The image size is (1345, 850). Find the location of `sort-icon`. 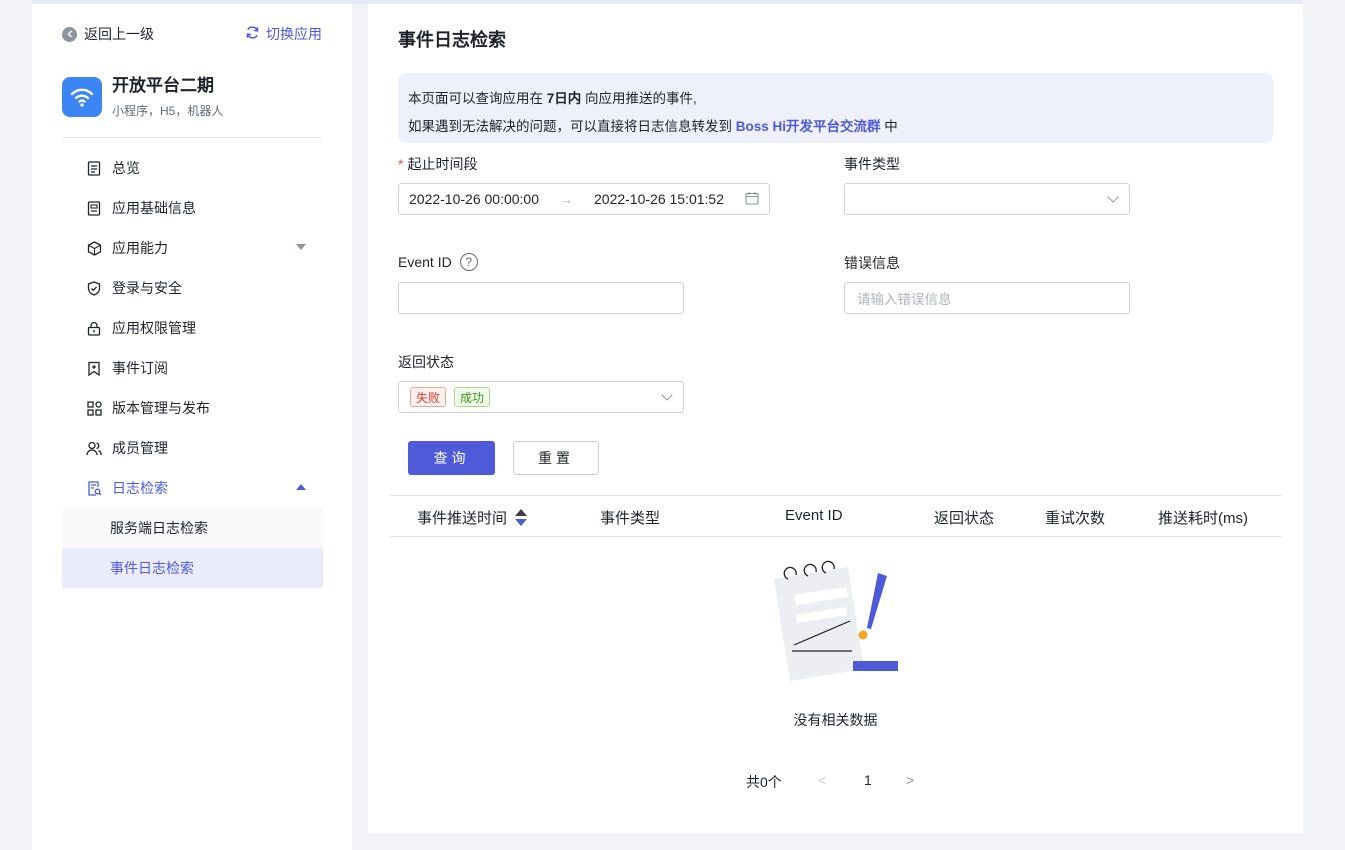

sort-icon is located at coordinates (521, 517).